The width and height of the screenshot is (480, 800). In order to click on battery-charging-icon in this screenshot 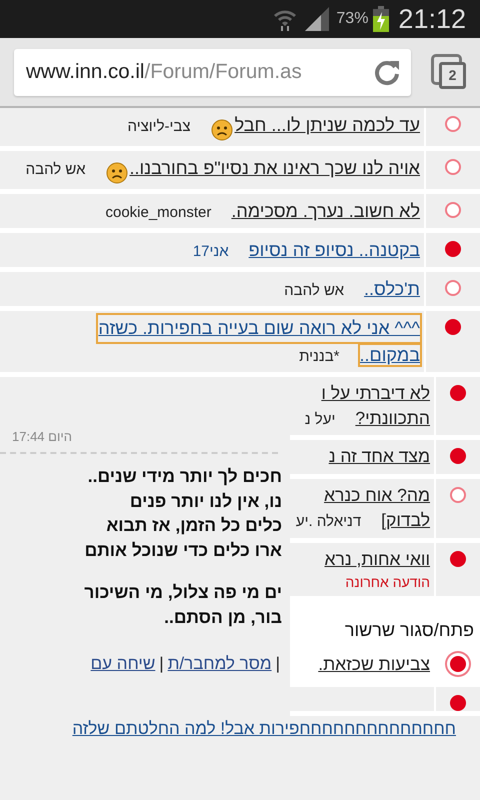, I will do `click(381, 19)`.